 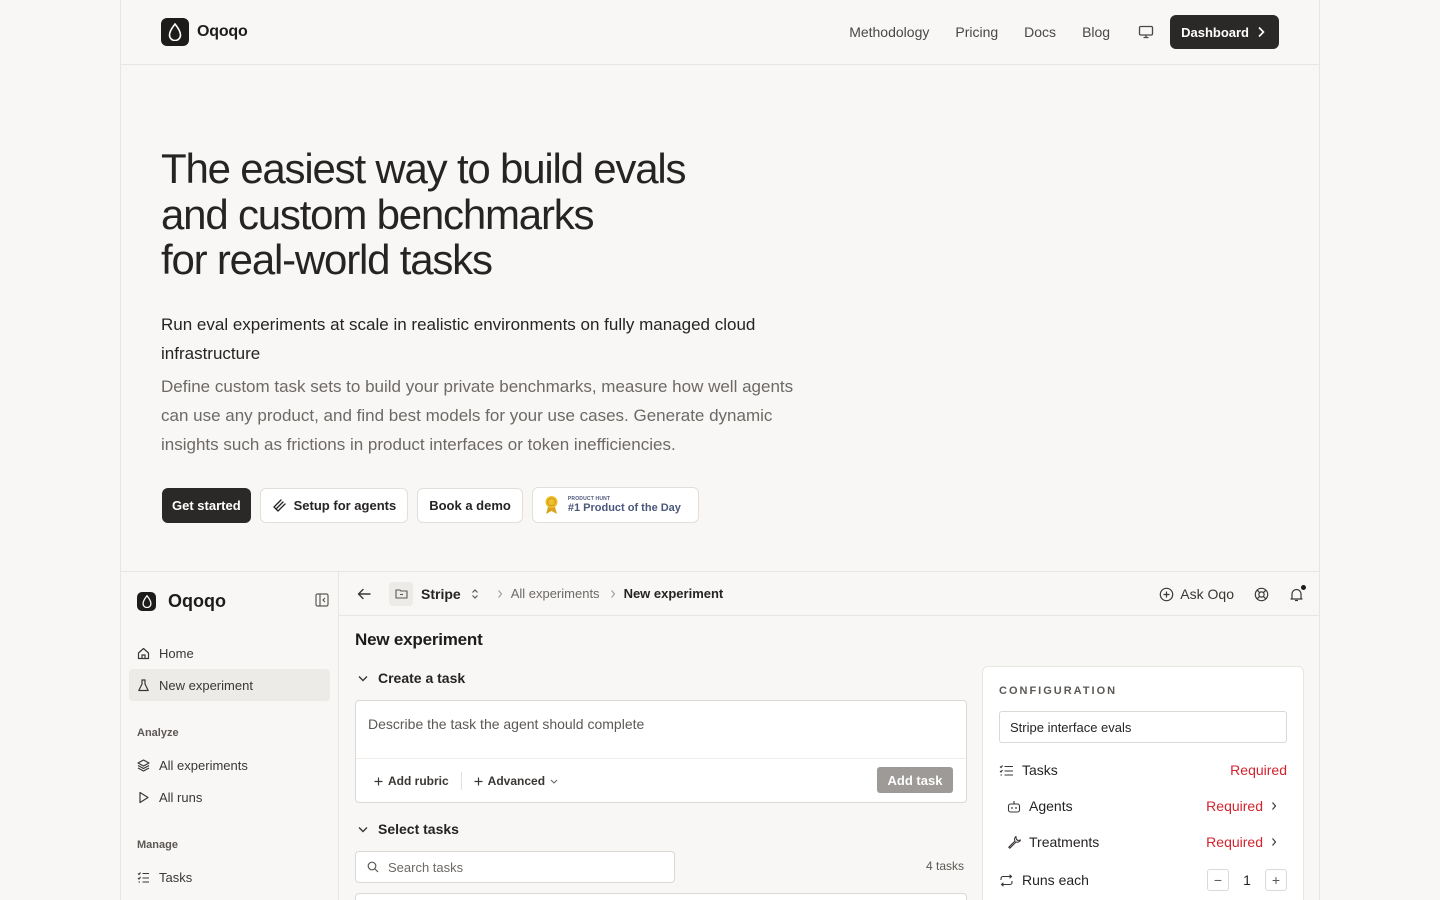 What do you see at coordinates (915, 780) in the screenshot?
I see `add-task-button: Add task` at bounding box center [915, 780].